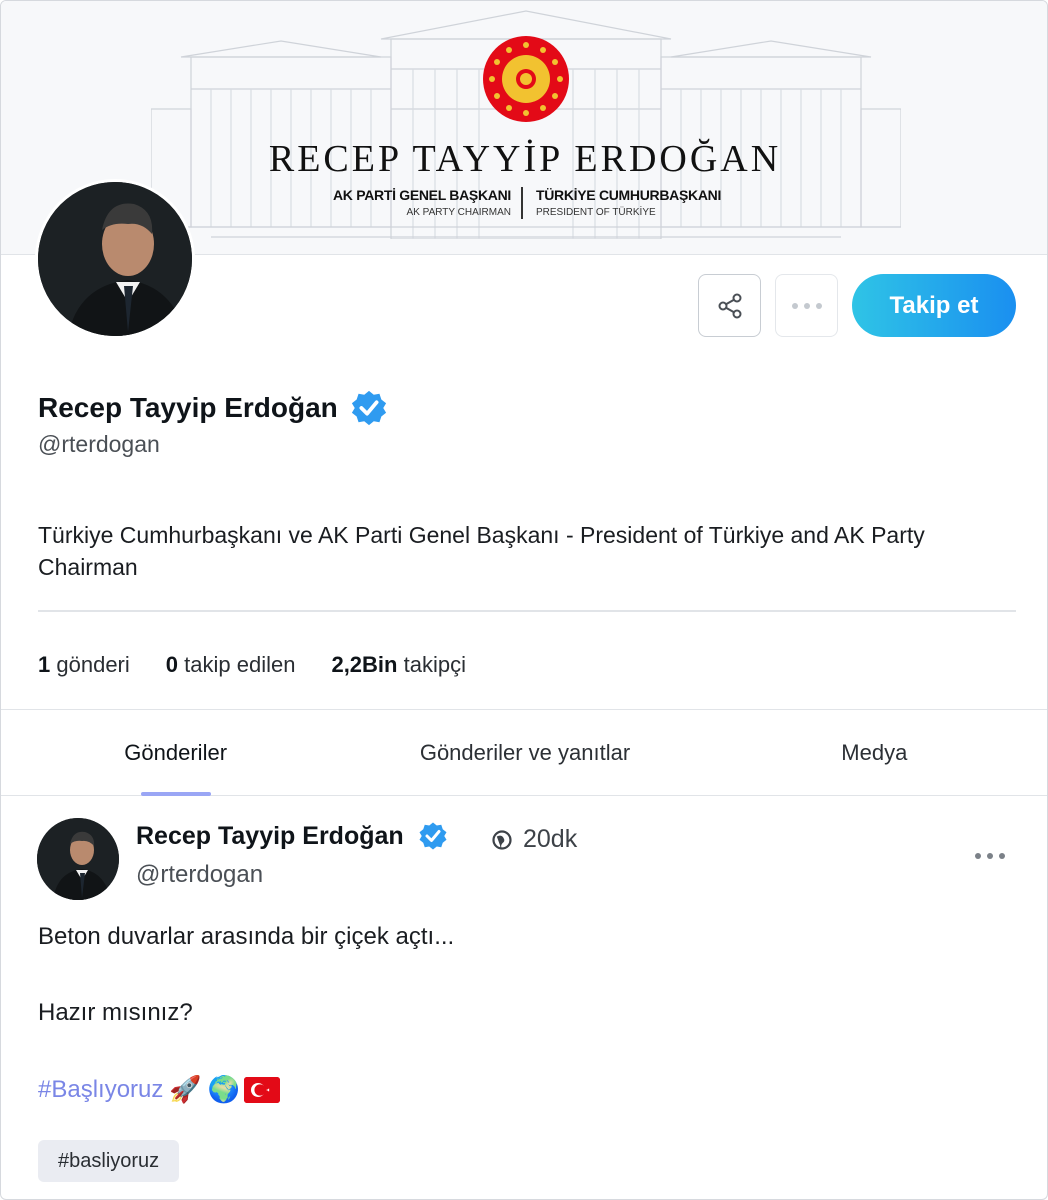 The width and height of the screenshot is (1048, 1200). What do you see at coordinates (44, 664) in the screenshot?
I see `posts-count: 1` at bounding box center [44, 664].